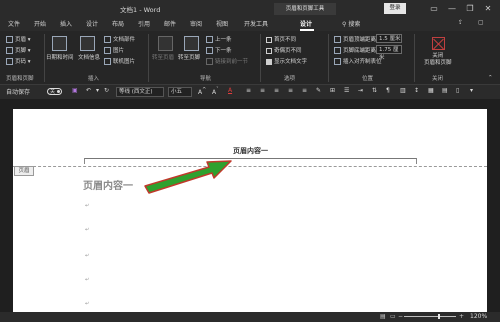 This screenshot has width=500, height=322. What do you see at coordinates (180, 92) in the screenshot?
I see `font-size-box: 小五` at bounding box center [180, 92].